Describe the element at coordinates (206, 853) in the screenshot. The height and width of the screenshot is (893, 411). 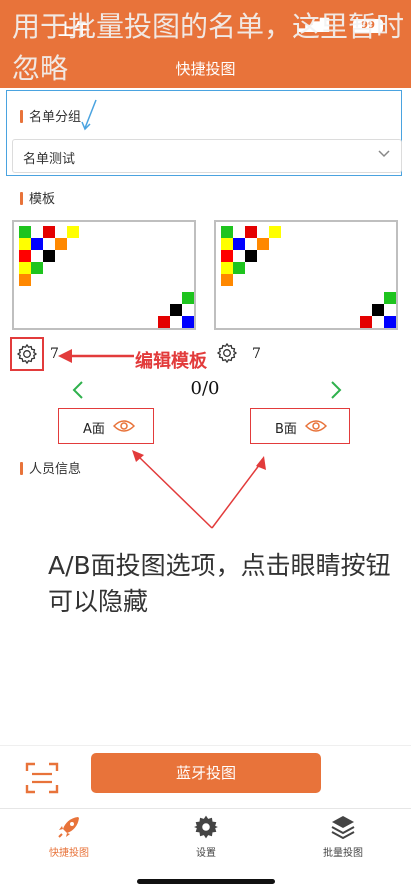
I see `tab-label: 设置` at that location.